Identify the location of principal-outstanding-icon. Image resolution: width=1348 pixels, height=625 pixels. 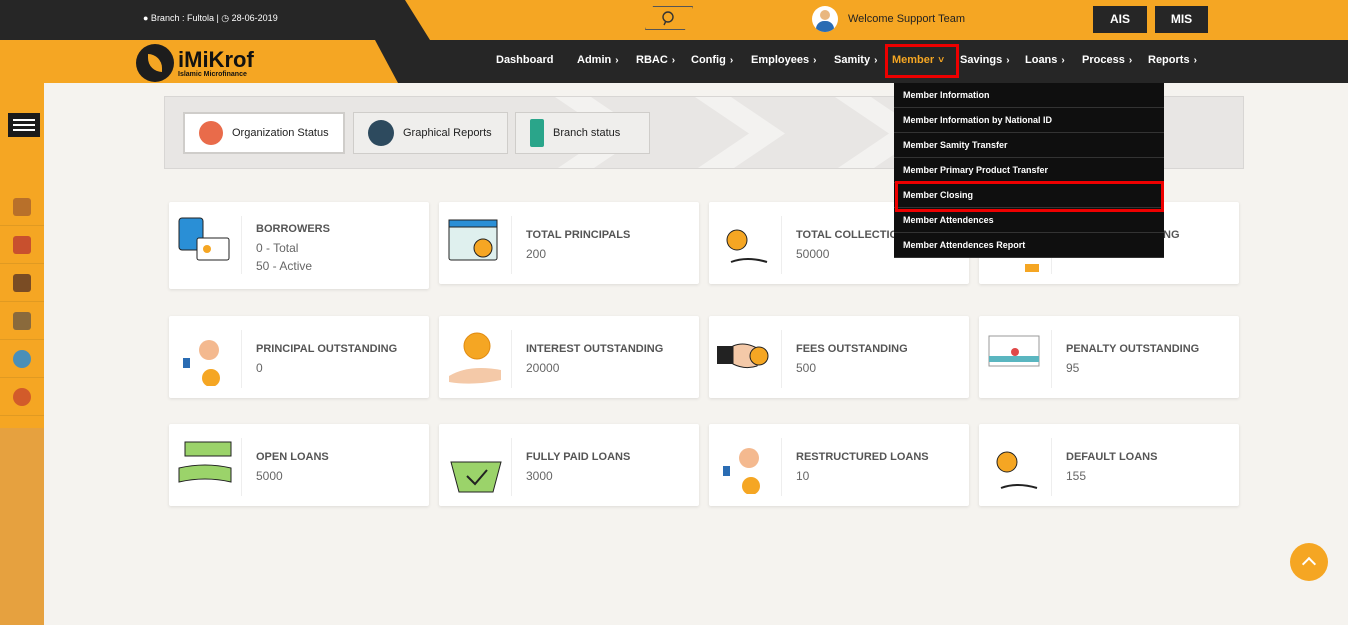
(205, 358).